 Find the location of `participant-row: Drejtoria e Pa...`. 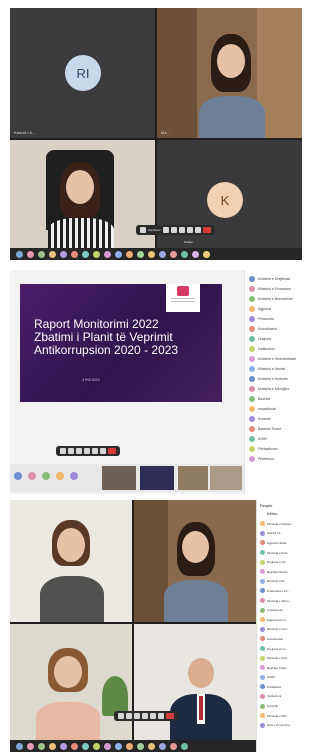

participant-row: Drejtoria e Pa... is located at coordinates (279, 562).